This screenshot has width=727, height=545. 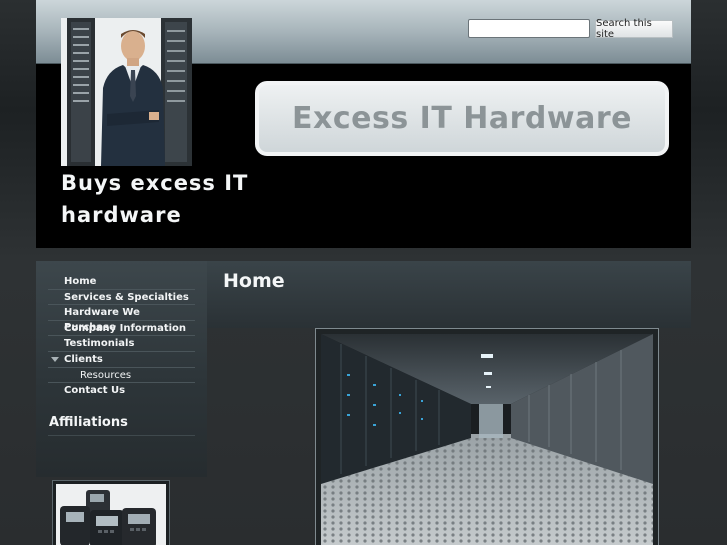 What do you see at coordinates (634, 29) in the screenshot?
I see `search-button: Search this site` at bounding box center [634, 29].